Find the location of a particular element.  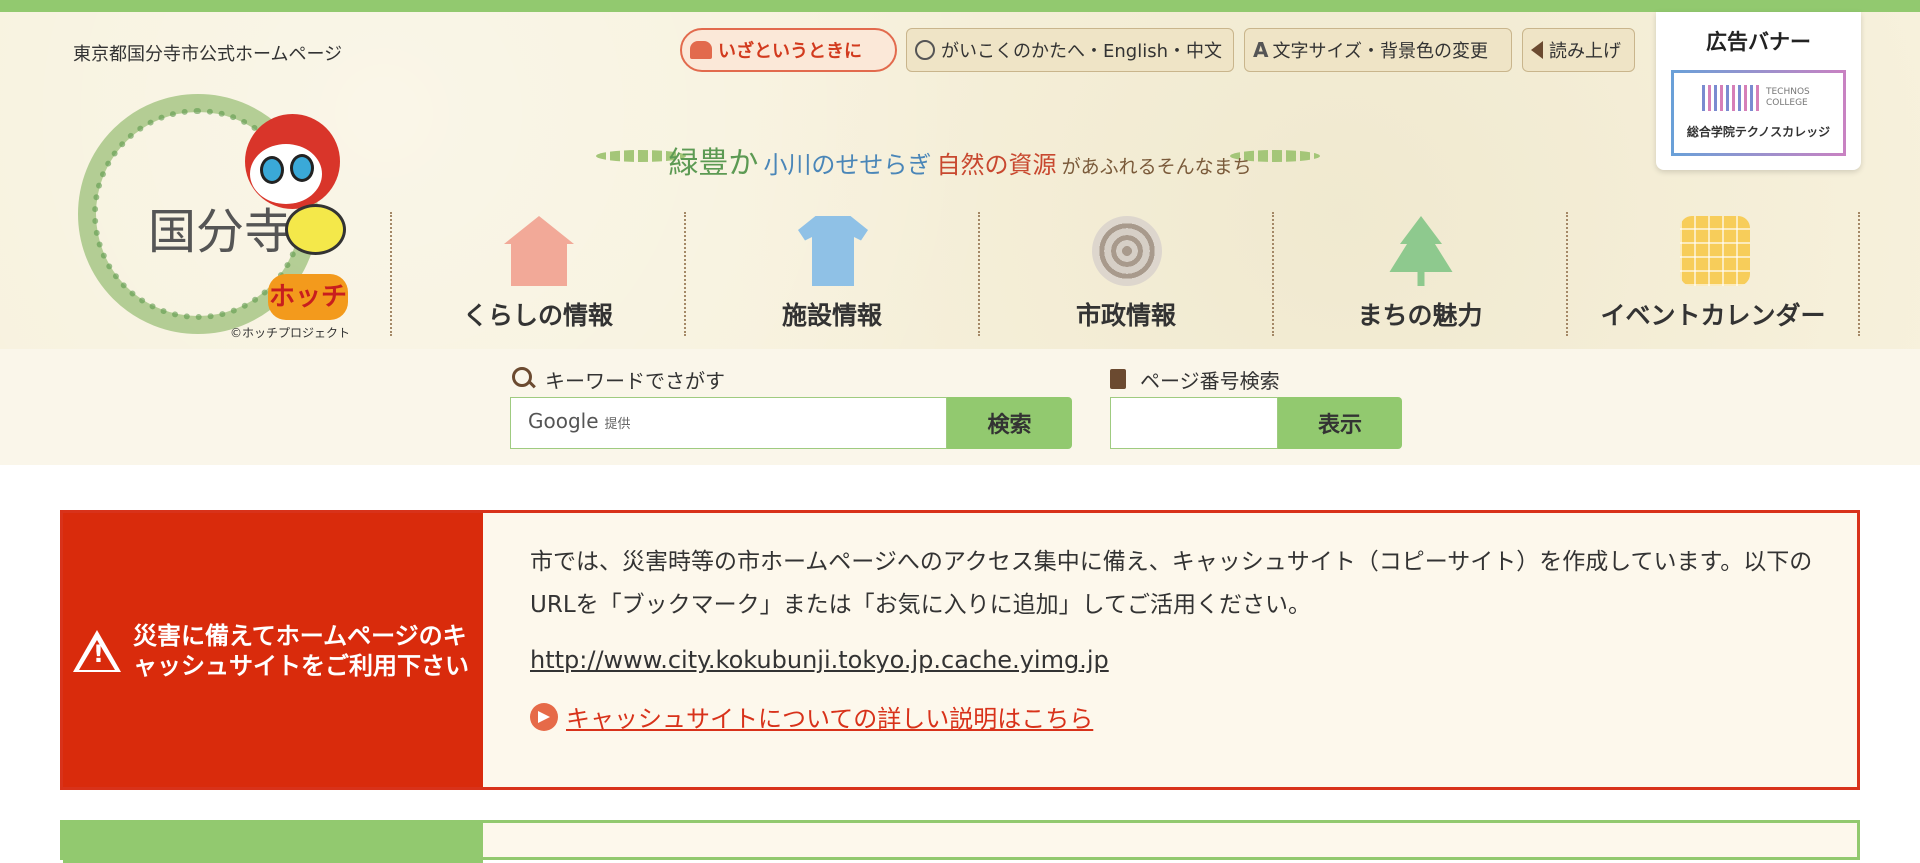

mascot-body is located at coordinates (315, 229).